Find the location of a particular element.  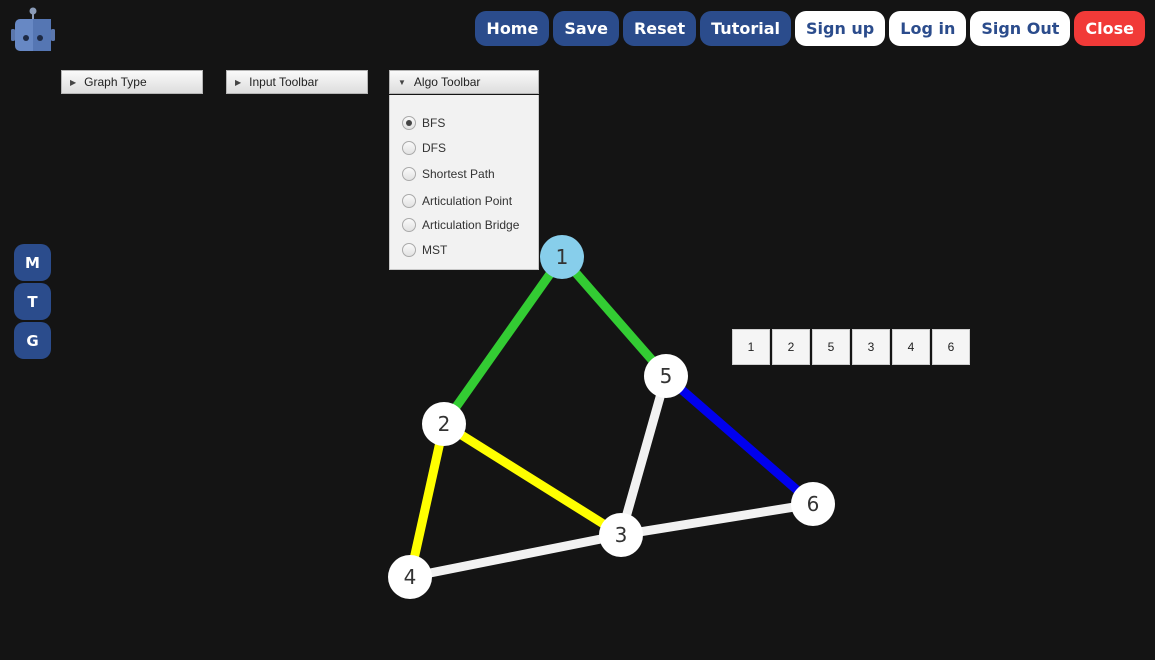

graph-node-label: 6 is located at coordinates (813, 504).